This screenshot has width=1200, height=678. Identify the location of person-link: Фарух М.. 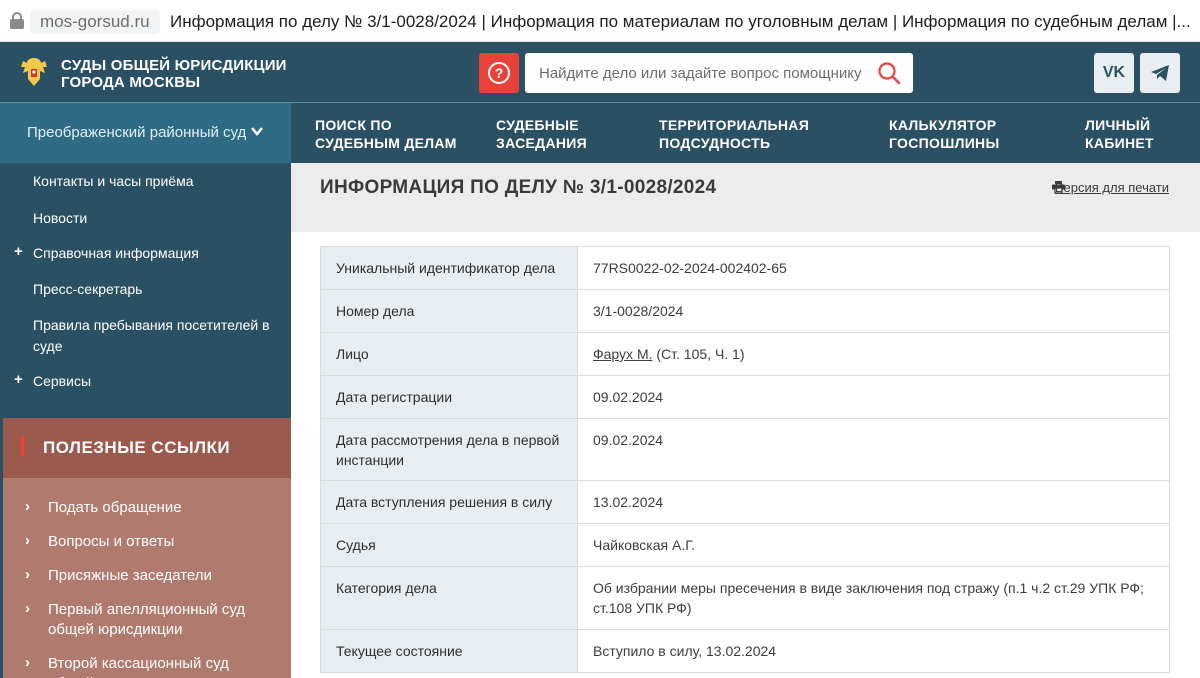
(623, 354).